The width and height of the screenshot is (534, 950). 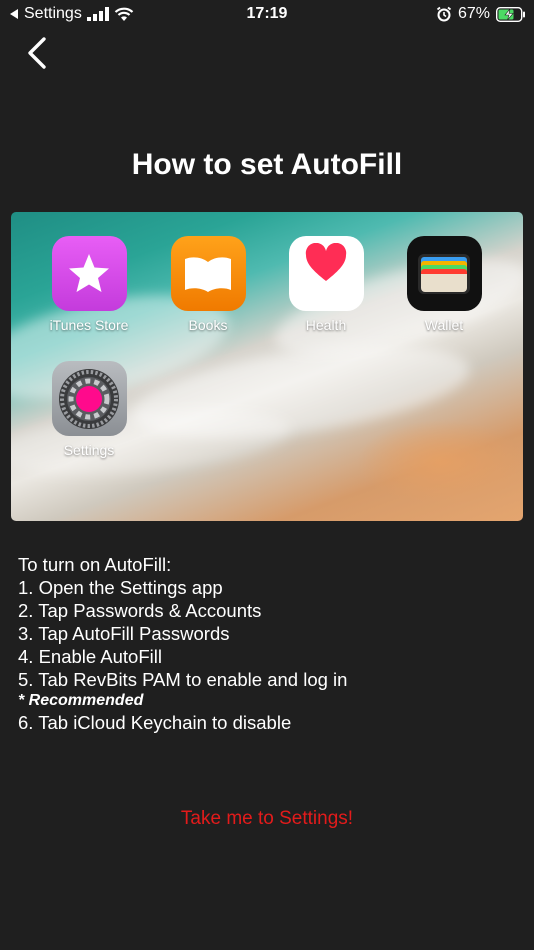 What do you see at coordinates (326, 273) in the screenshot?
I see `health-icon` at bounding box center [326, 273].